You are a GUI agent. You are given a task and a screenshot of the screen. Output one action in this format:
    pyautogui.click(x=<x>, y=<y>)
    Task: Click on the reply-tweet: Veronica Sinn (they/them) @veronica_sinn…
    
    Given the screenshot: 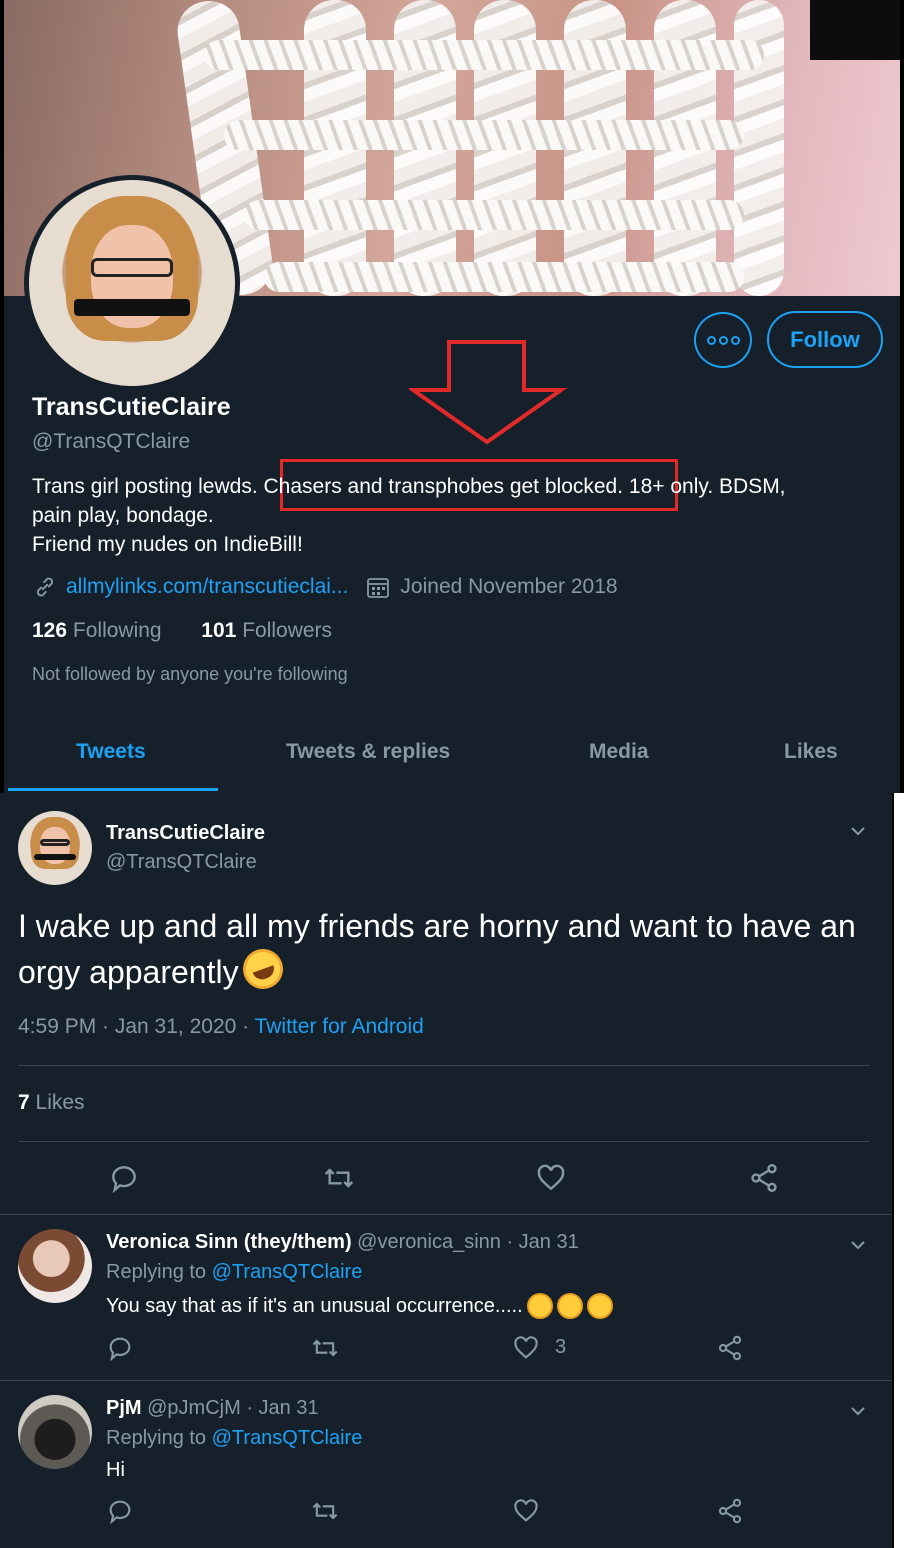 What is the action you would take?
    pyautogui.click(x=447, y=1297)
    